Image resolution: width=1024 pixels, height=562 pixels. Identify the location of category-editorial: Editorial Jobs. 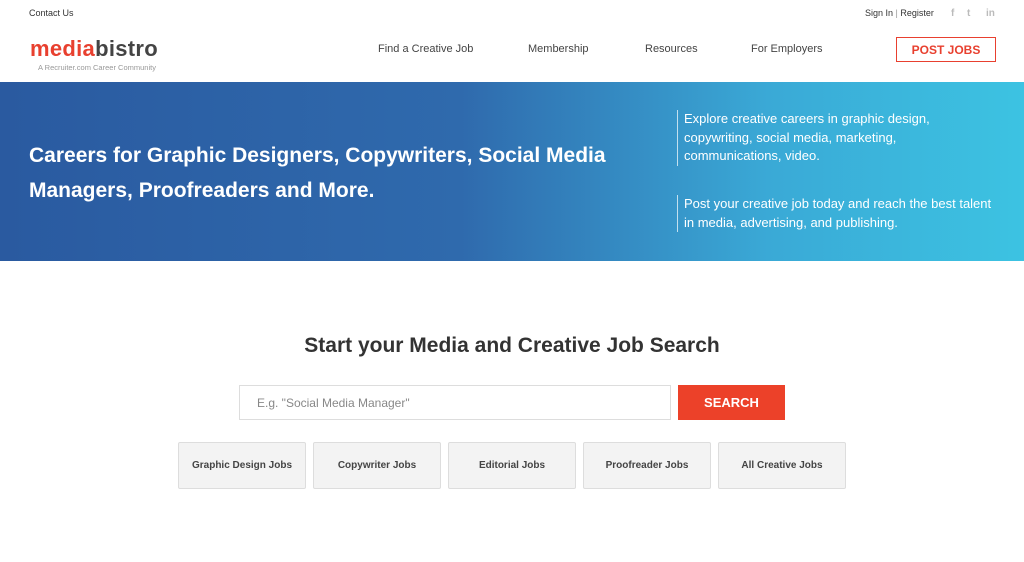
(512, 465).